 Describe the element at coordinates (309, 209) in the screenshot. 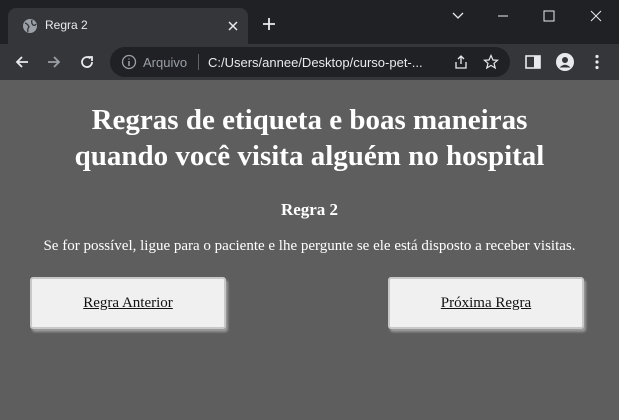

I see `rule-heading: Regra 2` at that location.